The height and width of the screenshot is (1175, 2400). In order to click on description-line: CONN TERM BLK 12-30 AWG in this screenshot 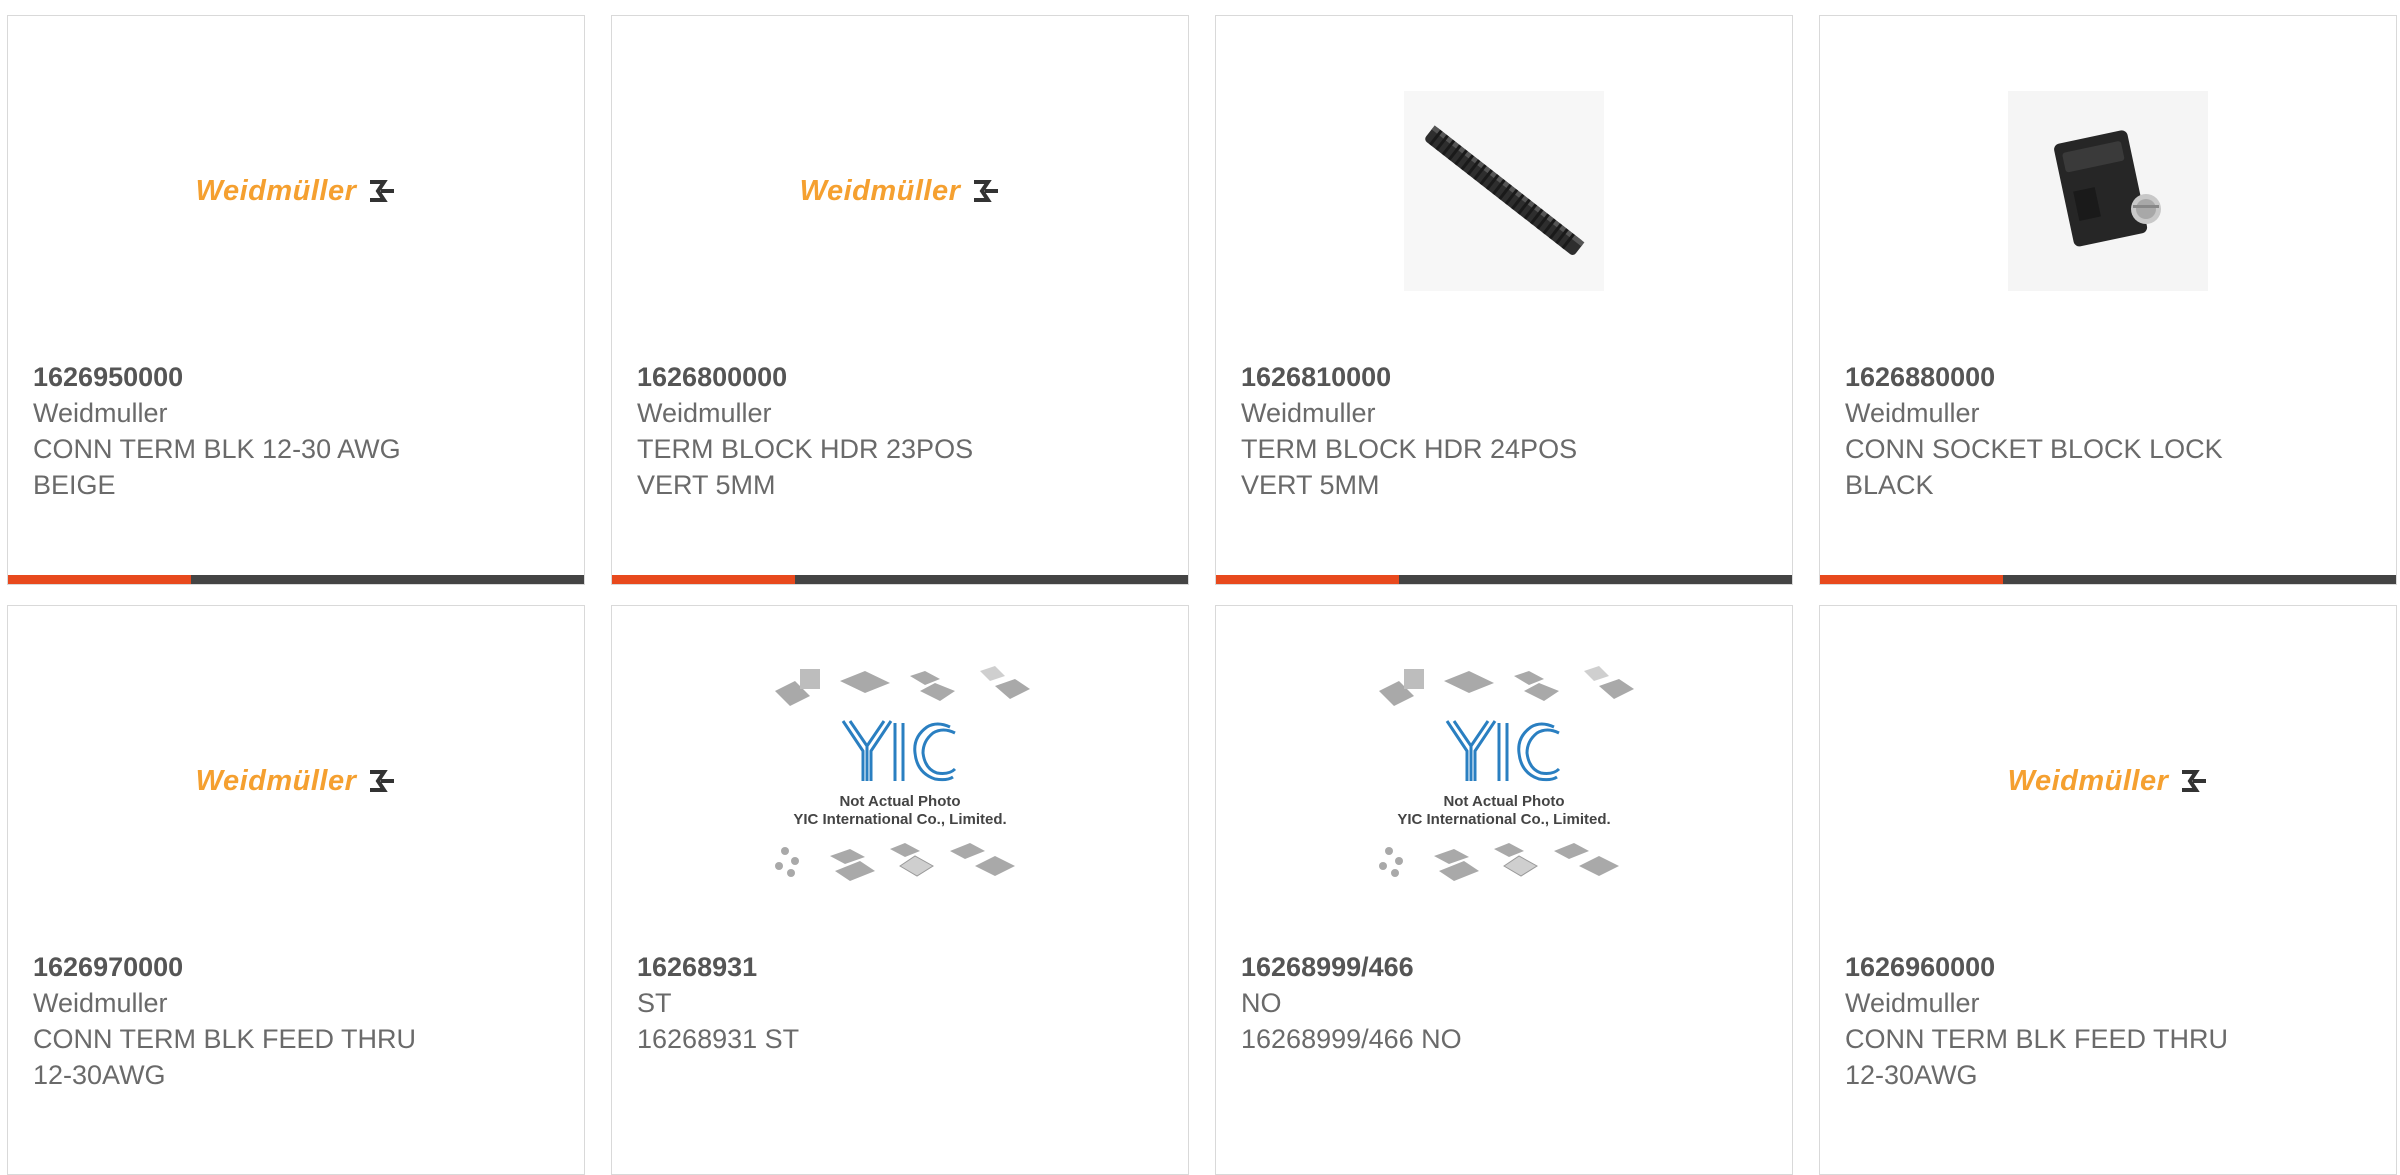, I will do `click(217, 449)`.